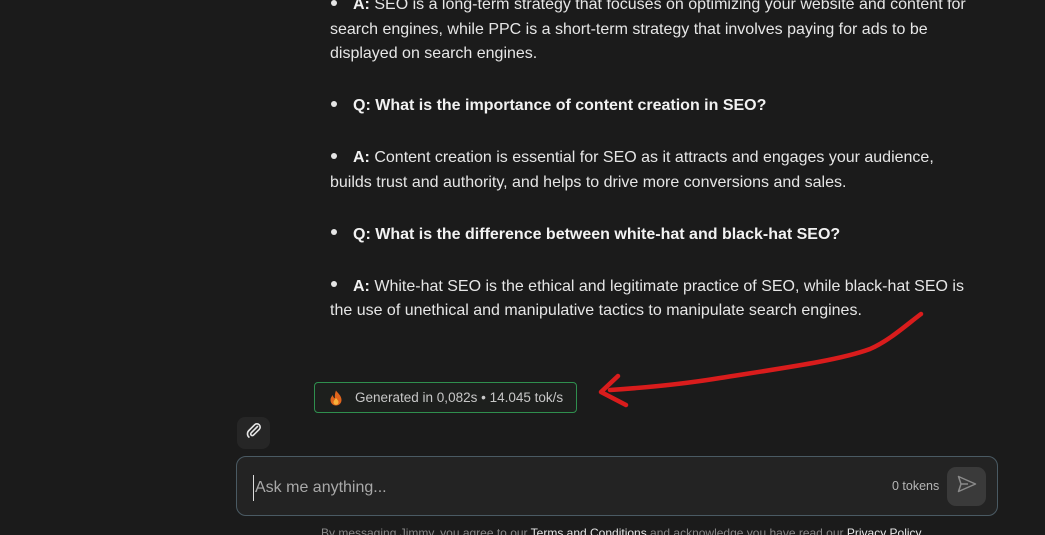  I want to click on message-composer: 0 tokens, so click(617, 486).